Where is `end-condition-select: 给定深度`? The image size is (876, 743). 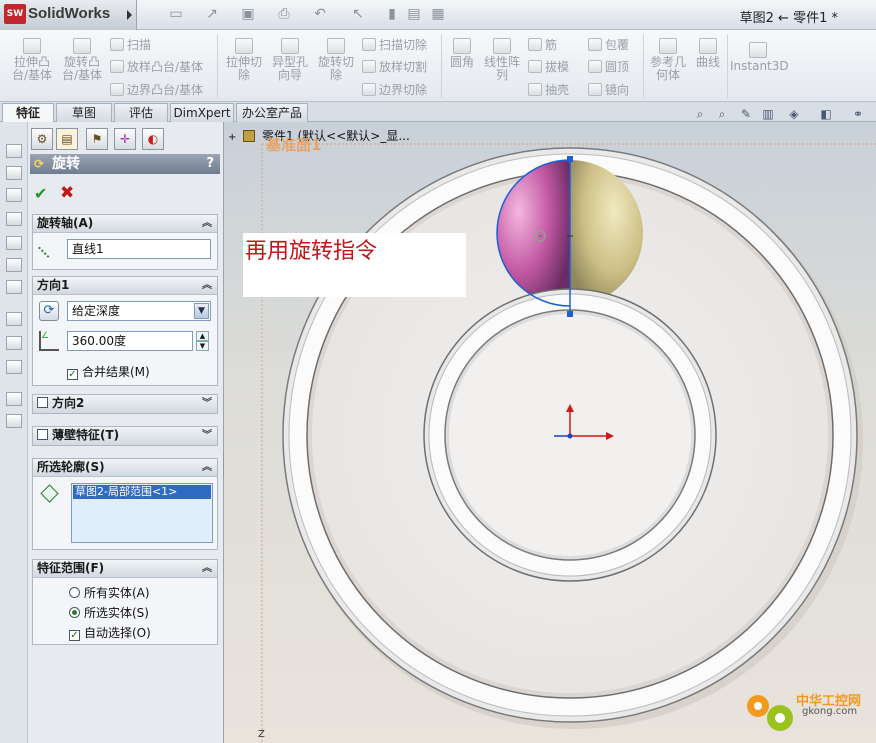 end-condition-select: 给定深度 is located at coordinates (139, 311).